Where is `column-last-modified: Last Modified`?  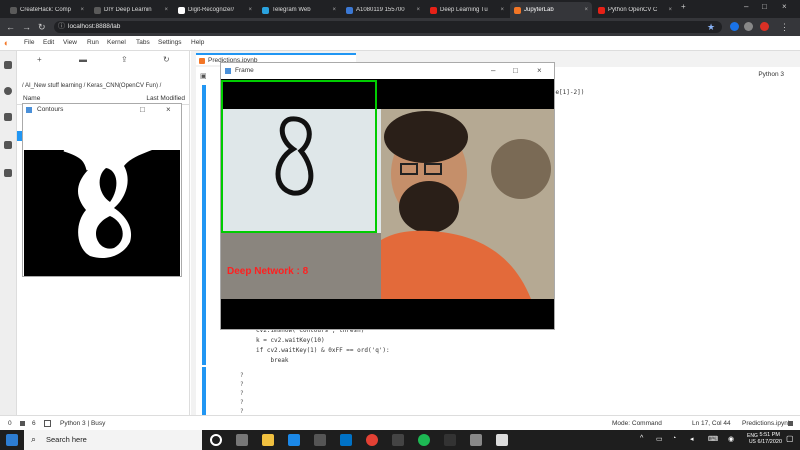 column-last-modified: Last Modified is located at coordinates (165, 98).